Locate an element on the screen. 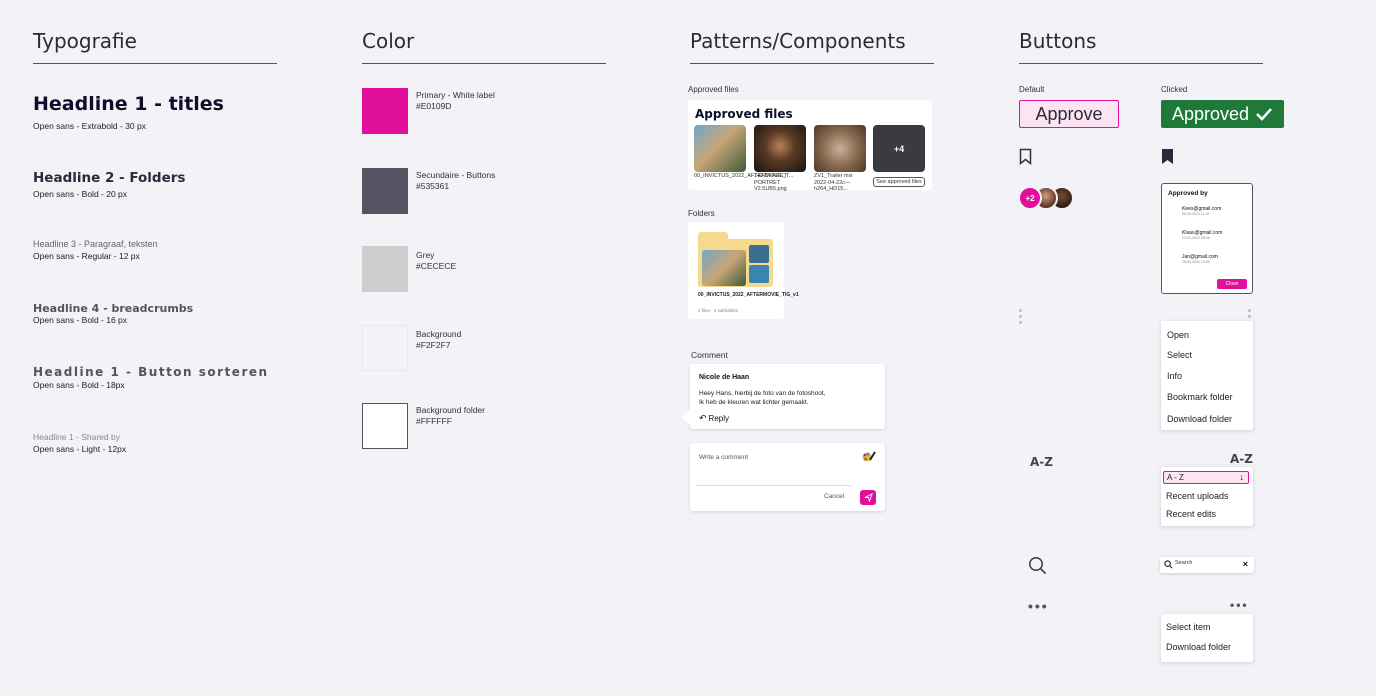 This screenshot has width=1376, height=696. more-options-menu: Select item Download folder is located at coordinates (1207, 638).